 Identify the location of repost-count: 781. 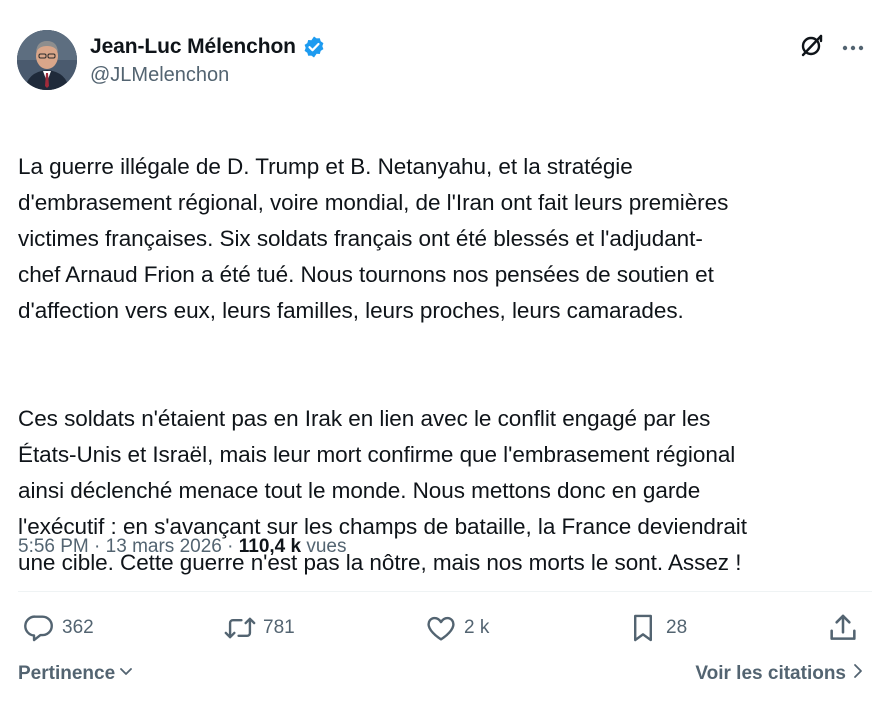
(279, 627).